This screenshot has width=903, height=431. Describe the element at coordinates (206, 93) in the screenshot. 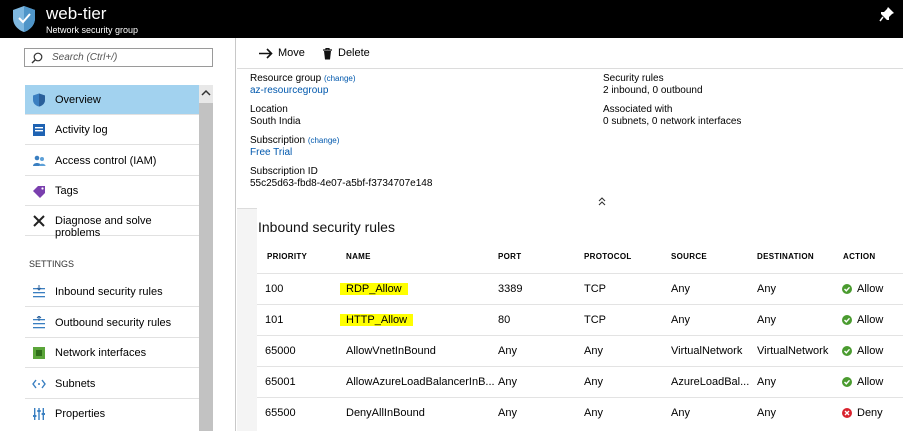

I see `chevron-up-icon` at that location.